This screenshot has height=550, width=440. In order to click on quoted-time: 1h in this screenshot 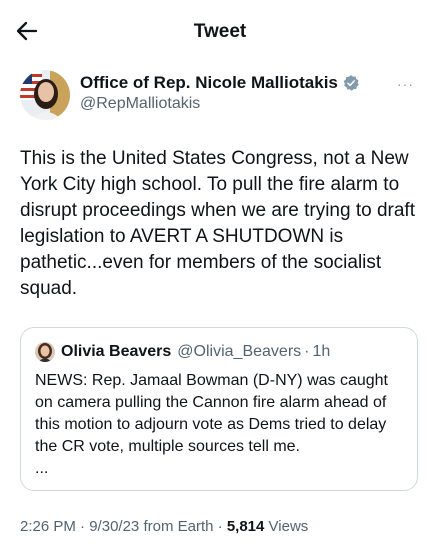, I will do `click(321, 351)`.